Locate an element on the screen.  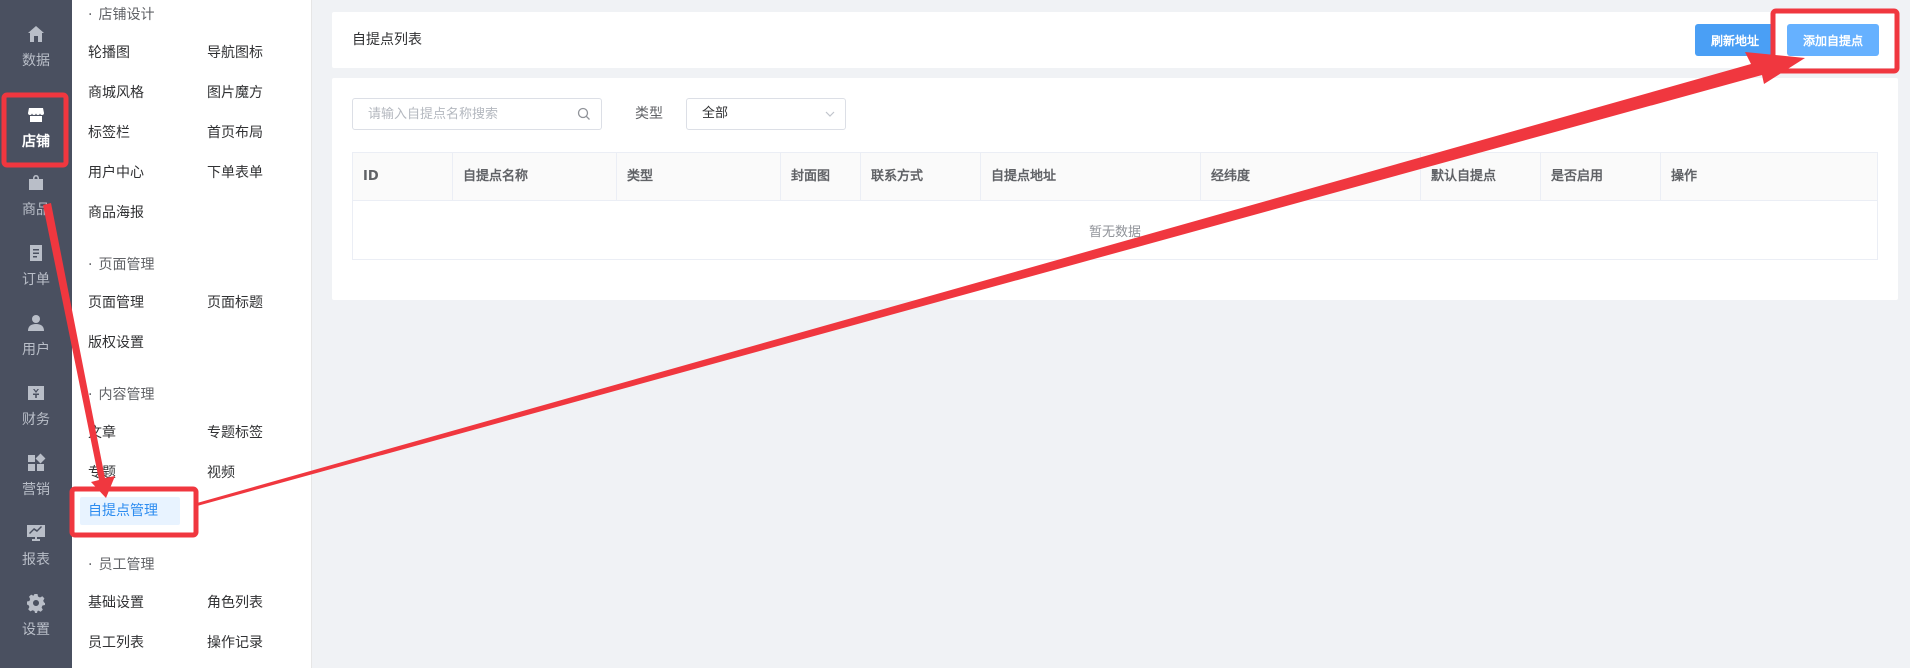
nav-finance: 财务 is located at coordinates (36, 405).